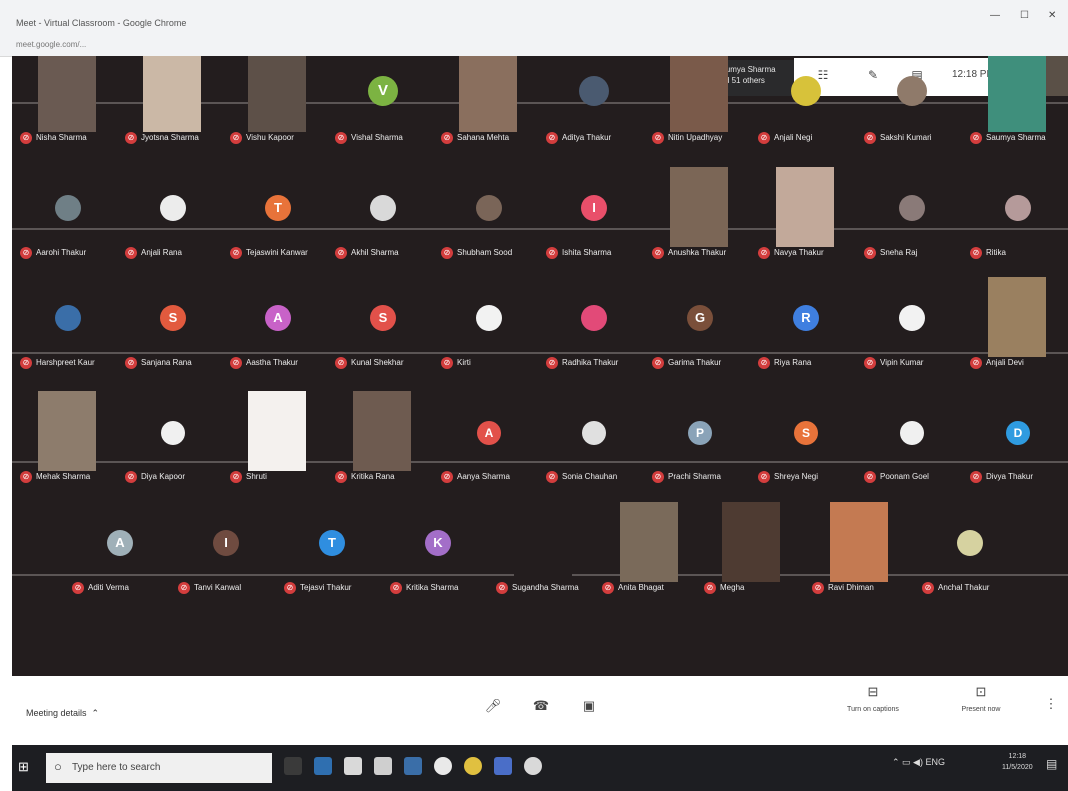 The width and height of the screenshot is (1068, 791). Describe the element at coordinates (278, 437) in the screenshot. I see `participant-tile: ⊘ Shruti` at that location.